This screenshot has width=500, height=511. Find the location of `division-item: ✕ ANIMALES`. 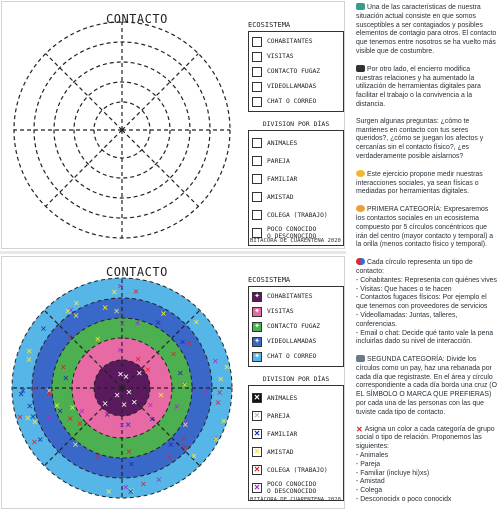

division-item: ✕ ANIMALES is located at coordinates (296, 398).